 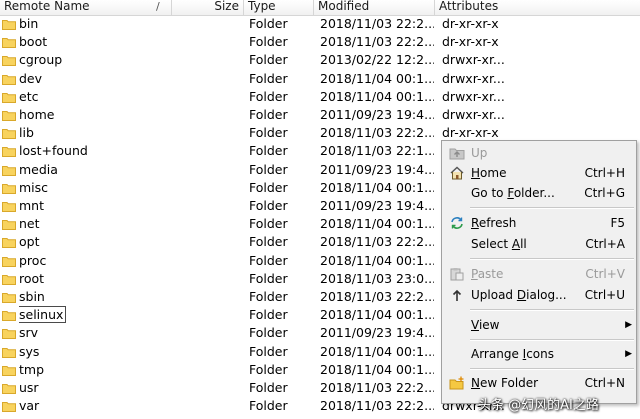 What do you see at coordinates (94, 170) in the screenshot?
I see `cell-remote-name: media` at bounding box center [94, 170].